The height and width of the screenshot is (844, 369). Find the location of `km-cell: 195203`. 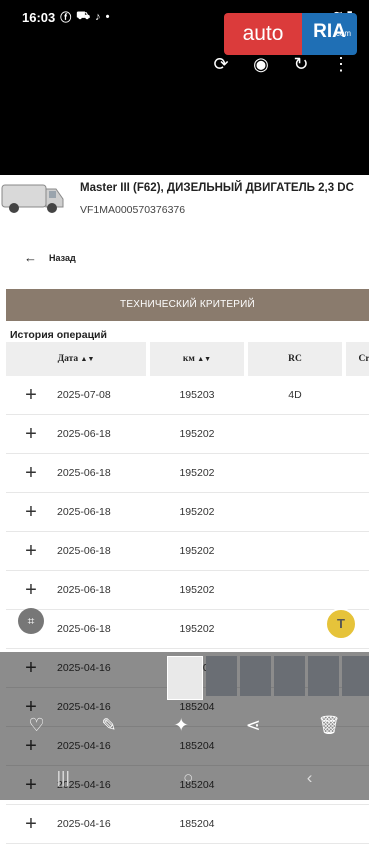

km-cell: 195203 is located at coordinates (197, 395).